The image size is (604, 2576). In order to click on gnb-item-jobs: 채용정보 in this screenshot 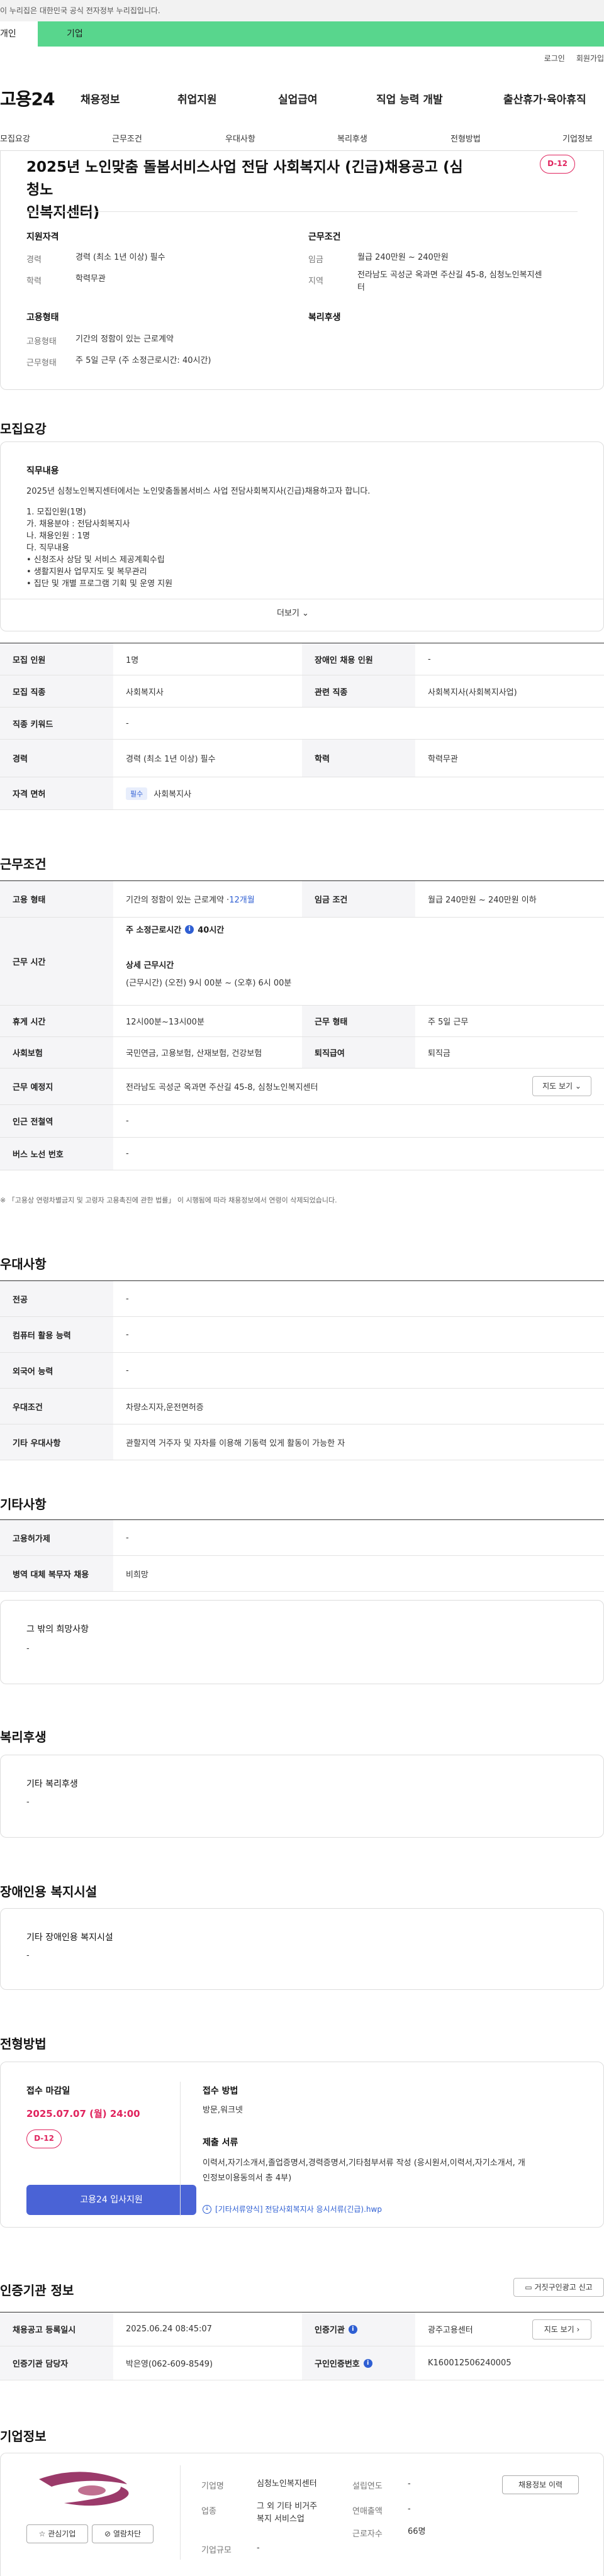, I will do `click(100, 98)`.